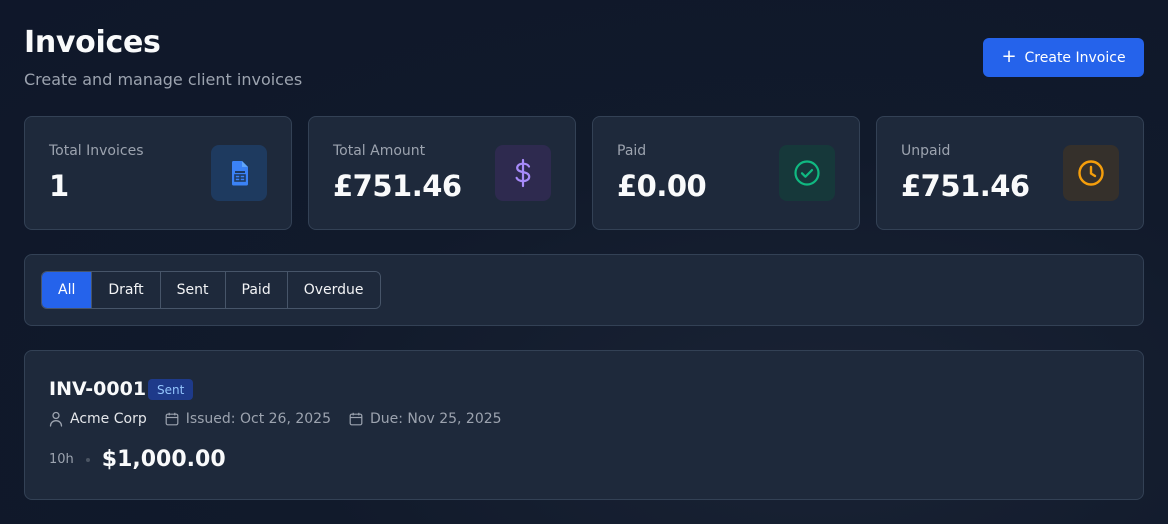 The image size is (1168, 524). What do you see at coordinates (61, 459) in the screenshot?
I see `invoice-hours: 10h` at bounding box center [61, 459].